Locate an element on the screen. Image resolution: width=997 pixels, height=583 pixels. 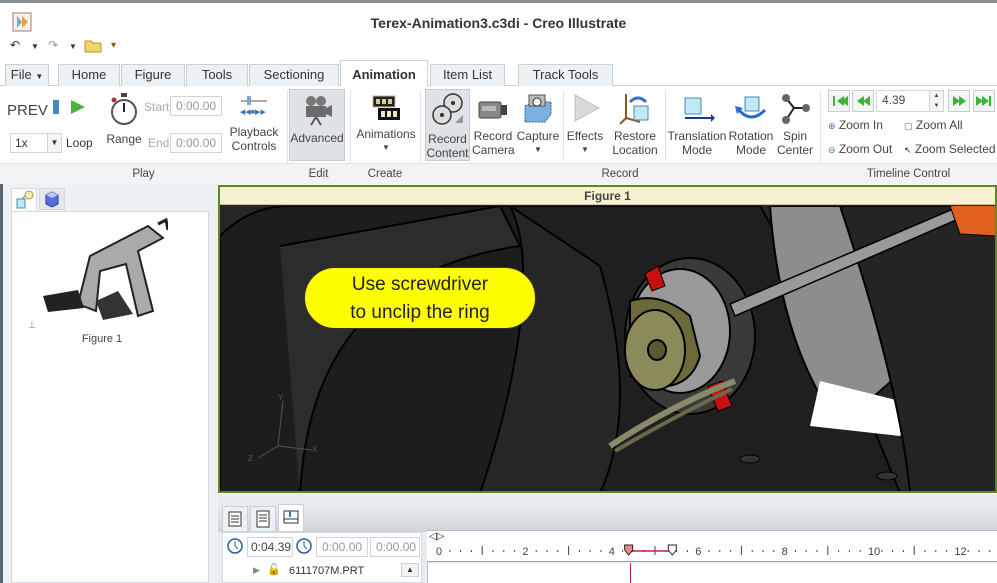
ruler-tick-label: 4 is located at coordinates (612, 552).